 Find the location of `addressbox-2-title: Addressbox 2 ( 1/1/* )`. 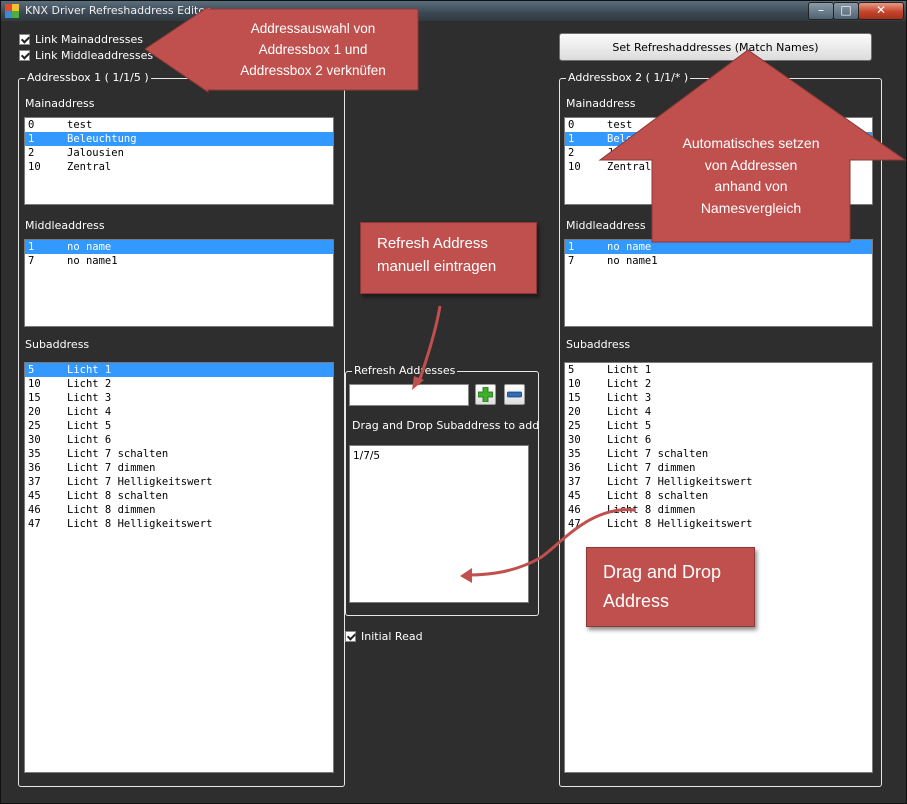

addressbox-2-title: Addressbox 2 ( 1/1/* ) is located at coordinates (628, 77).